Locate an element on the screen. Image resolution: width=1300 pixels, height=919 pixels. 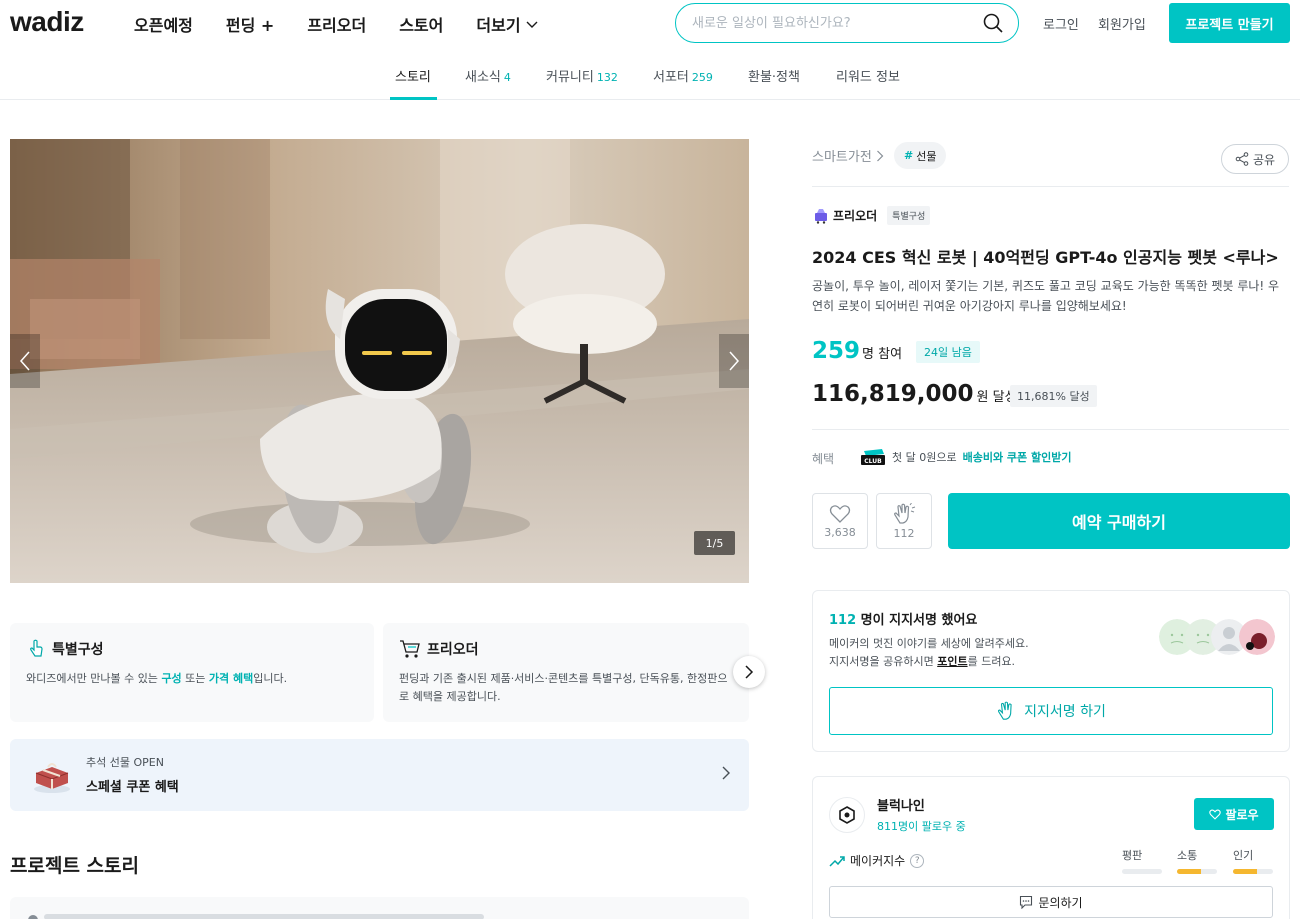
search-input is located at coordinates (837, 23).